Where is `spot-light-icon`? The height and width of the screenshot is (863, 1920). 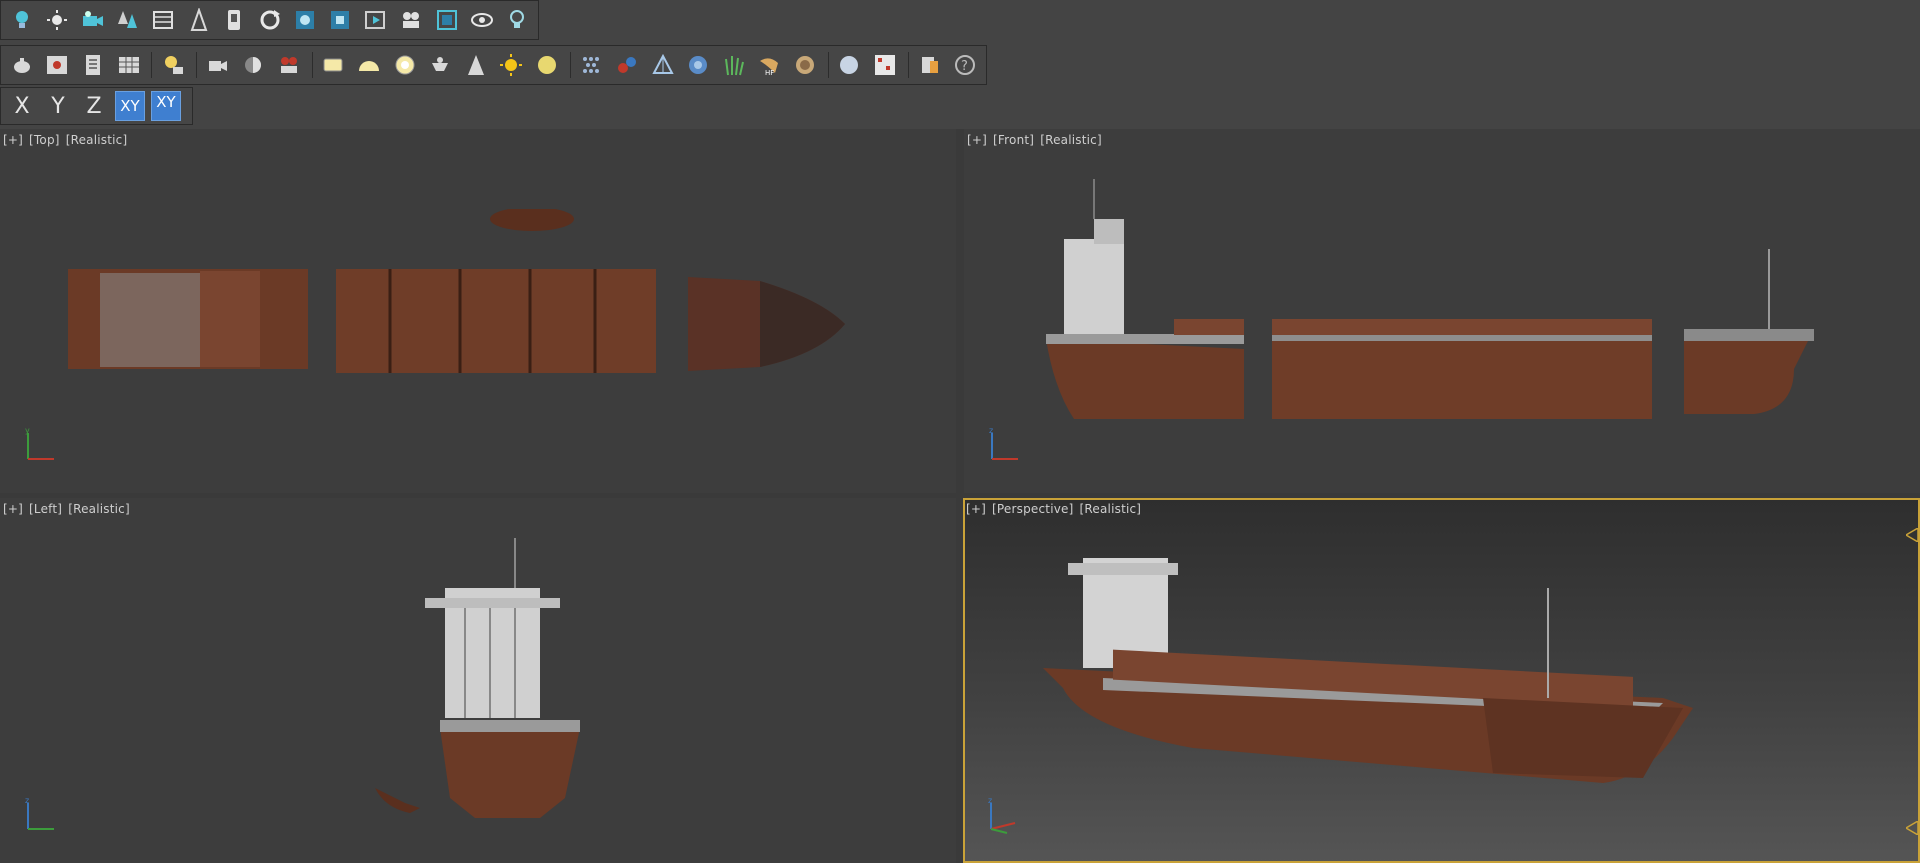 spot-light-icon is located at coordinates (476, 65).